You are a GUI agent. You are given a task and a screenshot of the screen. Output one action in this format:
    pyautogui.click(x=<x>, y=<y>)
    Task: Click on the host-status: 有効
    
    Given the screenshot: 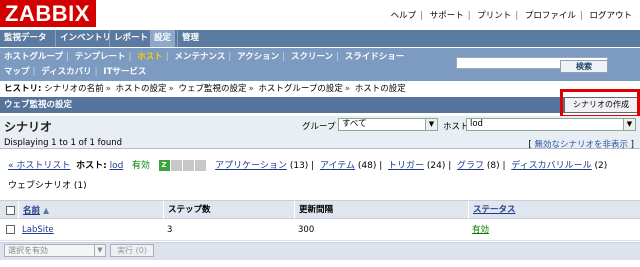 What is the action you would take?
    pyautogui.click(x=141, y=166)
    